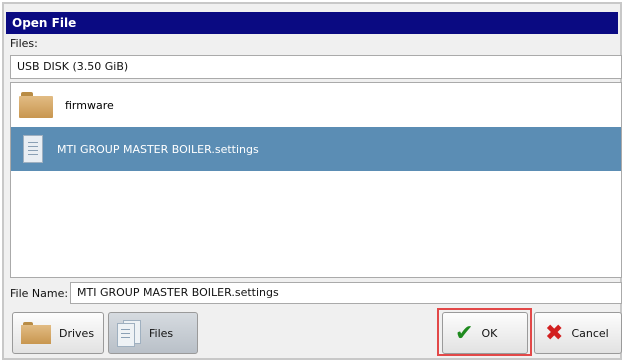 The width and height of the screenshot is (624, 364). I want to click on drives-button: Drives, so click(58, 333).